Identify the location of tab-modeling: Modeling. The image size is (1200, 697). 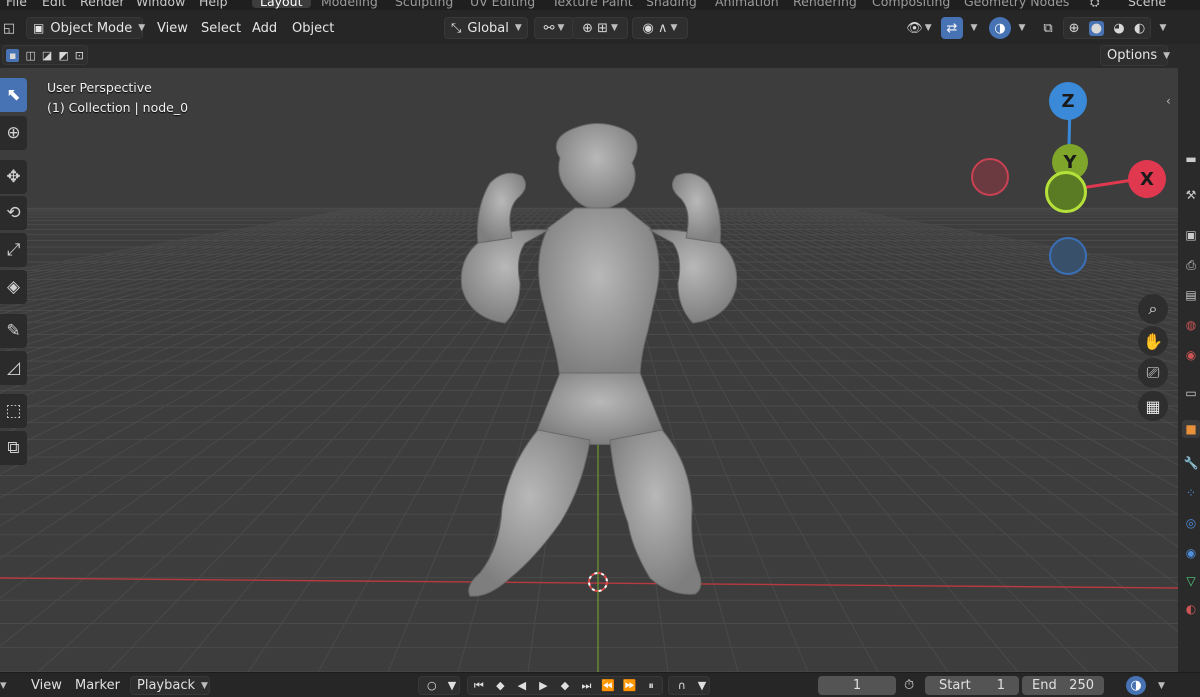
(349, 4).